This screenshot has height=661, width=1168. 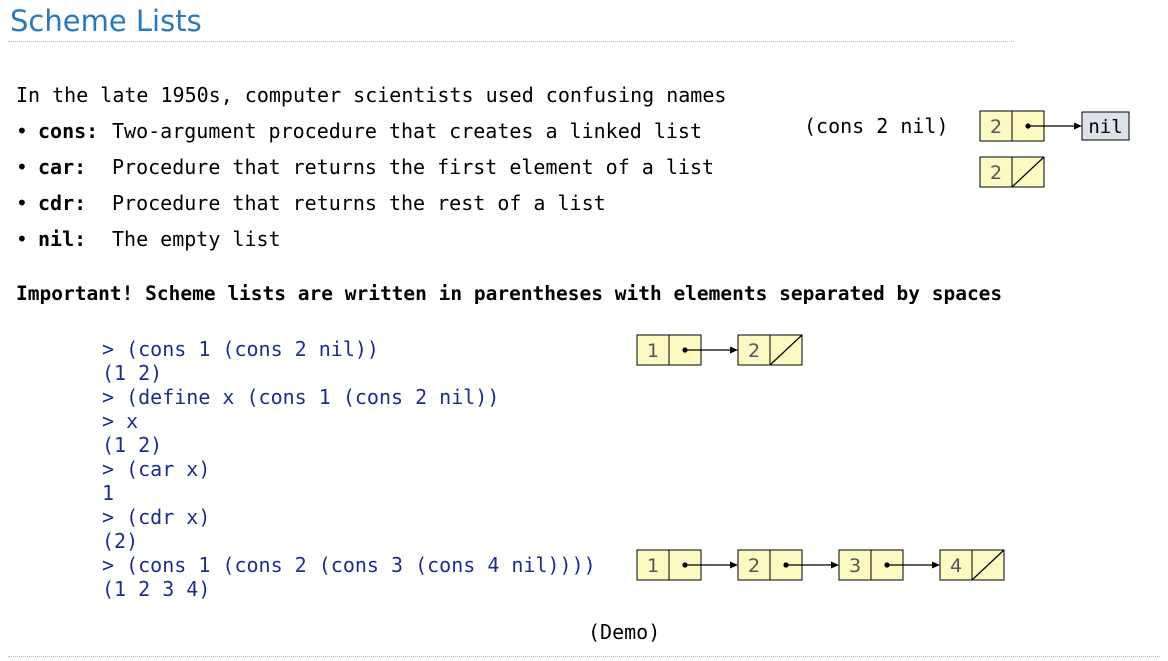 What do you see at coordinates (584, 656) in the screenshot?
I see `footer-divider` at bounding box center [584, 656].